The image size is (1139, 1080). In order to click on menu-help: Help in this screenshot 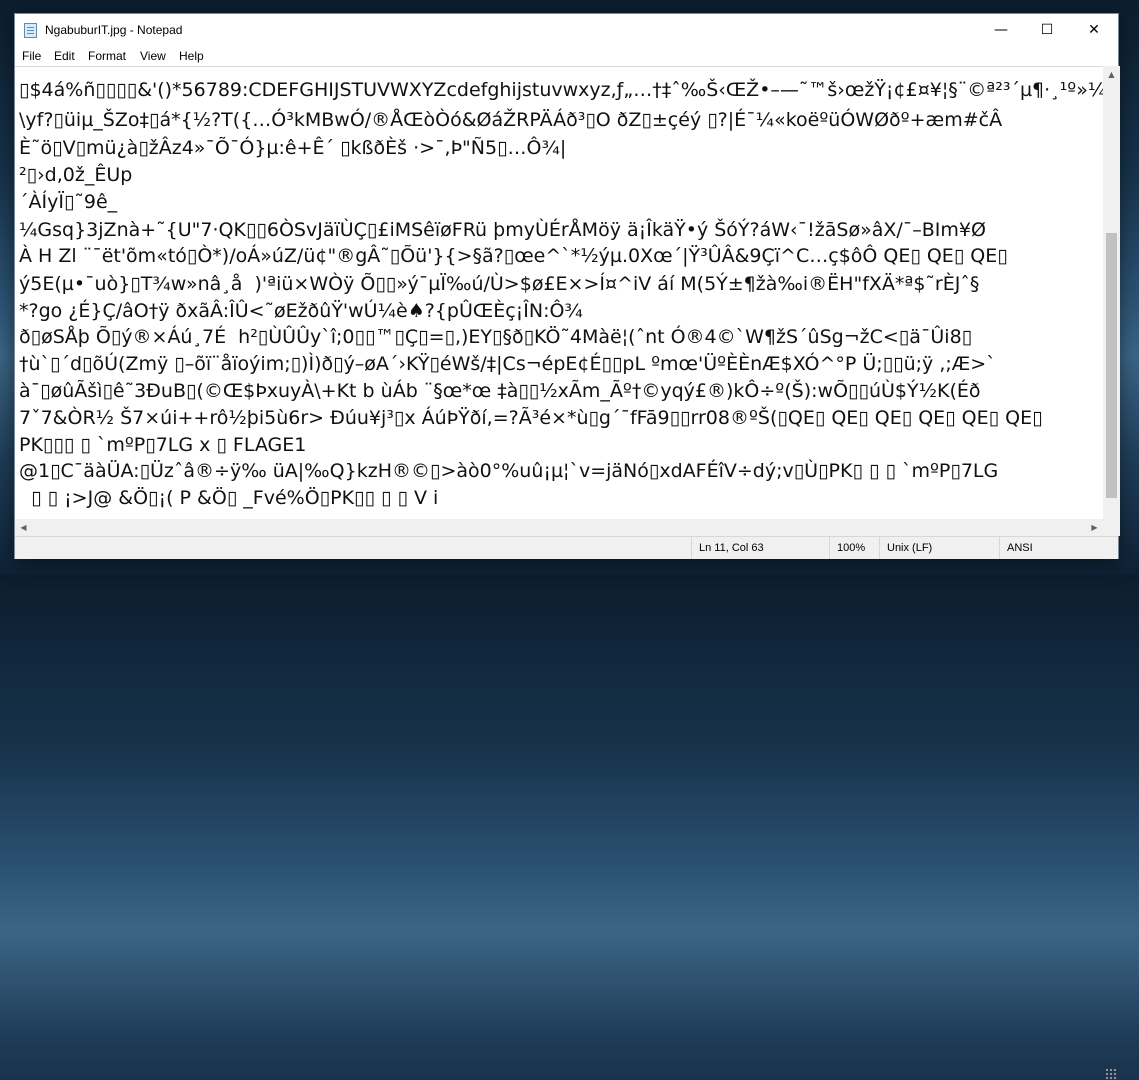, I will do `click(191, 56)`.